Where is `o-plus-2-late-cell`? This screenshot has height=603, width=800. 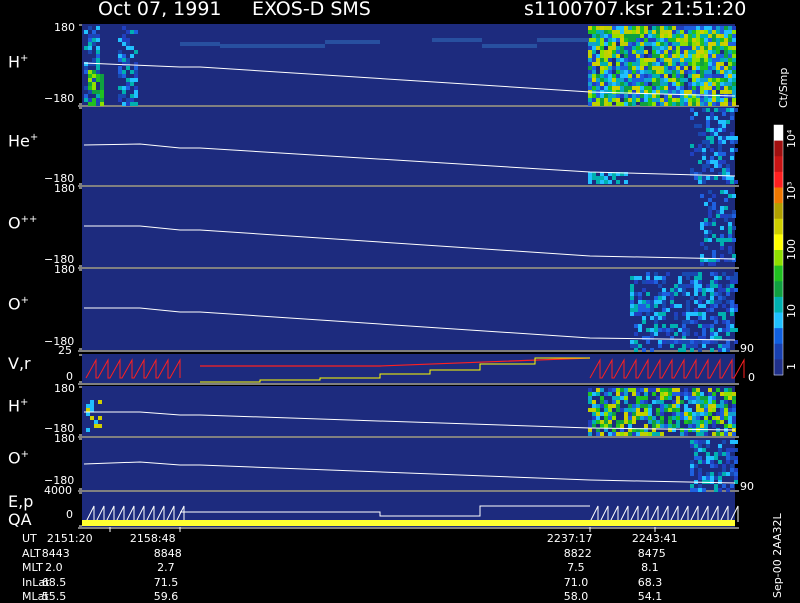 o-plus-2-late-cell is located at coordinates (736, 478).